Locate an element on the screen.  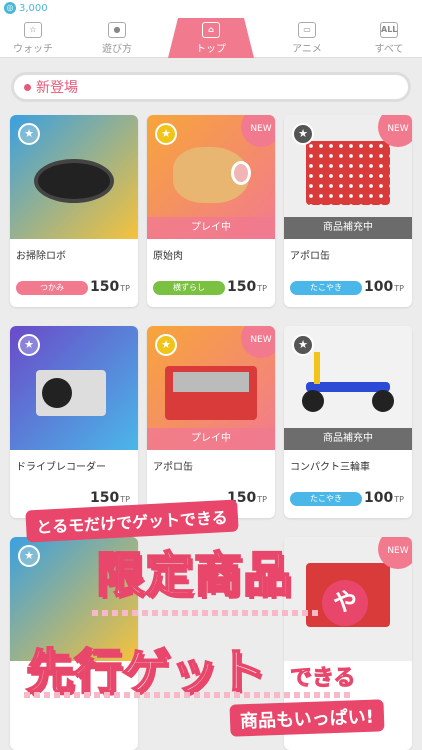
promo-ya: や is located at coordinates (345, 603).